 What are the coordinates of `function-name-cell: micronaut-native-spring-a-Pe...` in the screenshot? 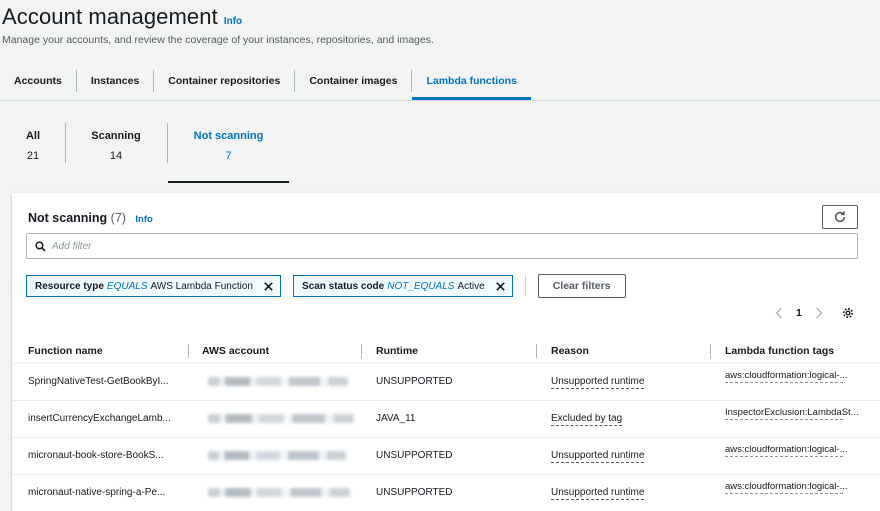 It's located at (96, 492).